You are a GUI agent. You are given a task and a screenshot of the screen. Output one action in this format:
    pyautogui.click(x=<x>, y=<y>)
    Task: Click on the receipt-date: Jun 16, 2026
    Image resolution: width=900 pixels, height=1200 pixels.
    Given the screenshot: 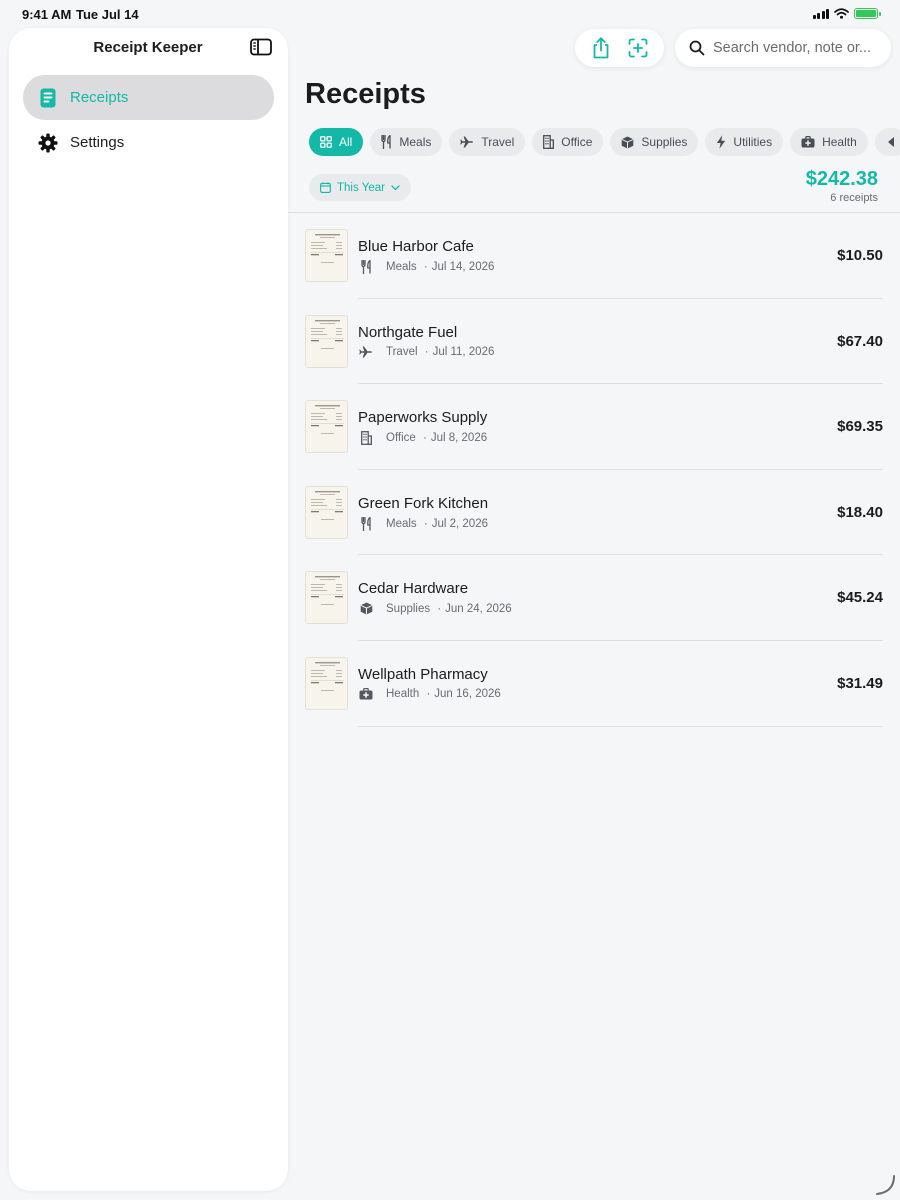 What is the action you would take?
    pyautogui.click(x=467, y=693)
    